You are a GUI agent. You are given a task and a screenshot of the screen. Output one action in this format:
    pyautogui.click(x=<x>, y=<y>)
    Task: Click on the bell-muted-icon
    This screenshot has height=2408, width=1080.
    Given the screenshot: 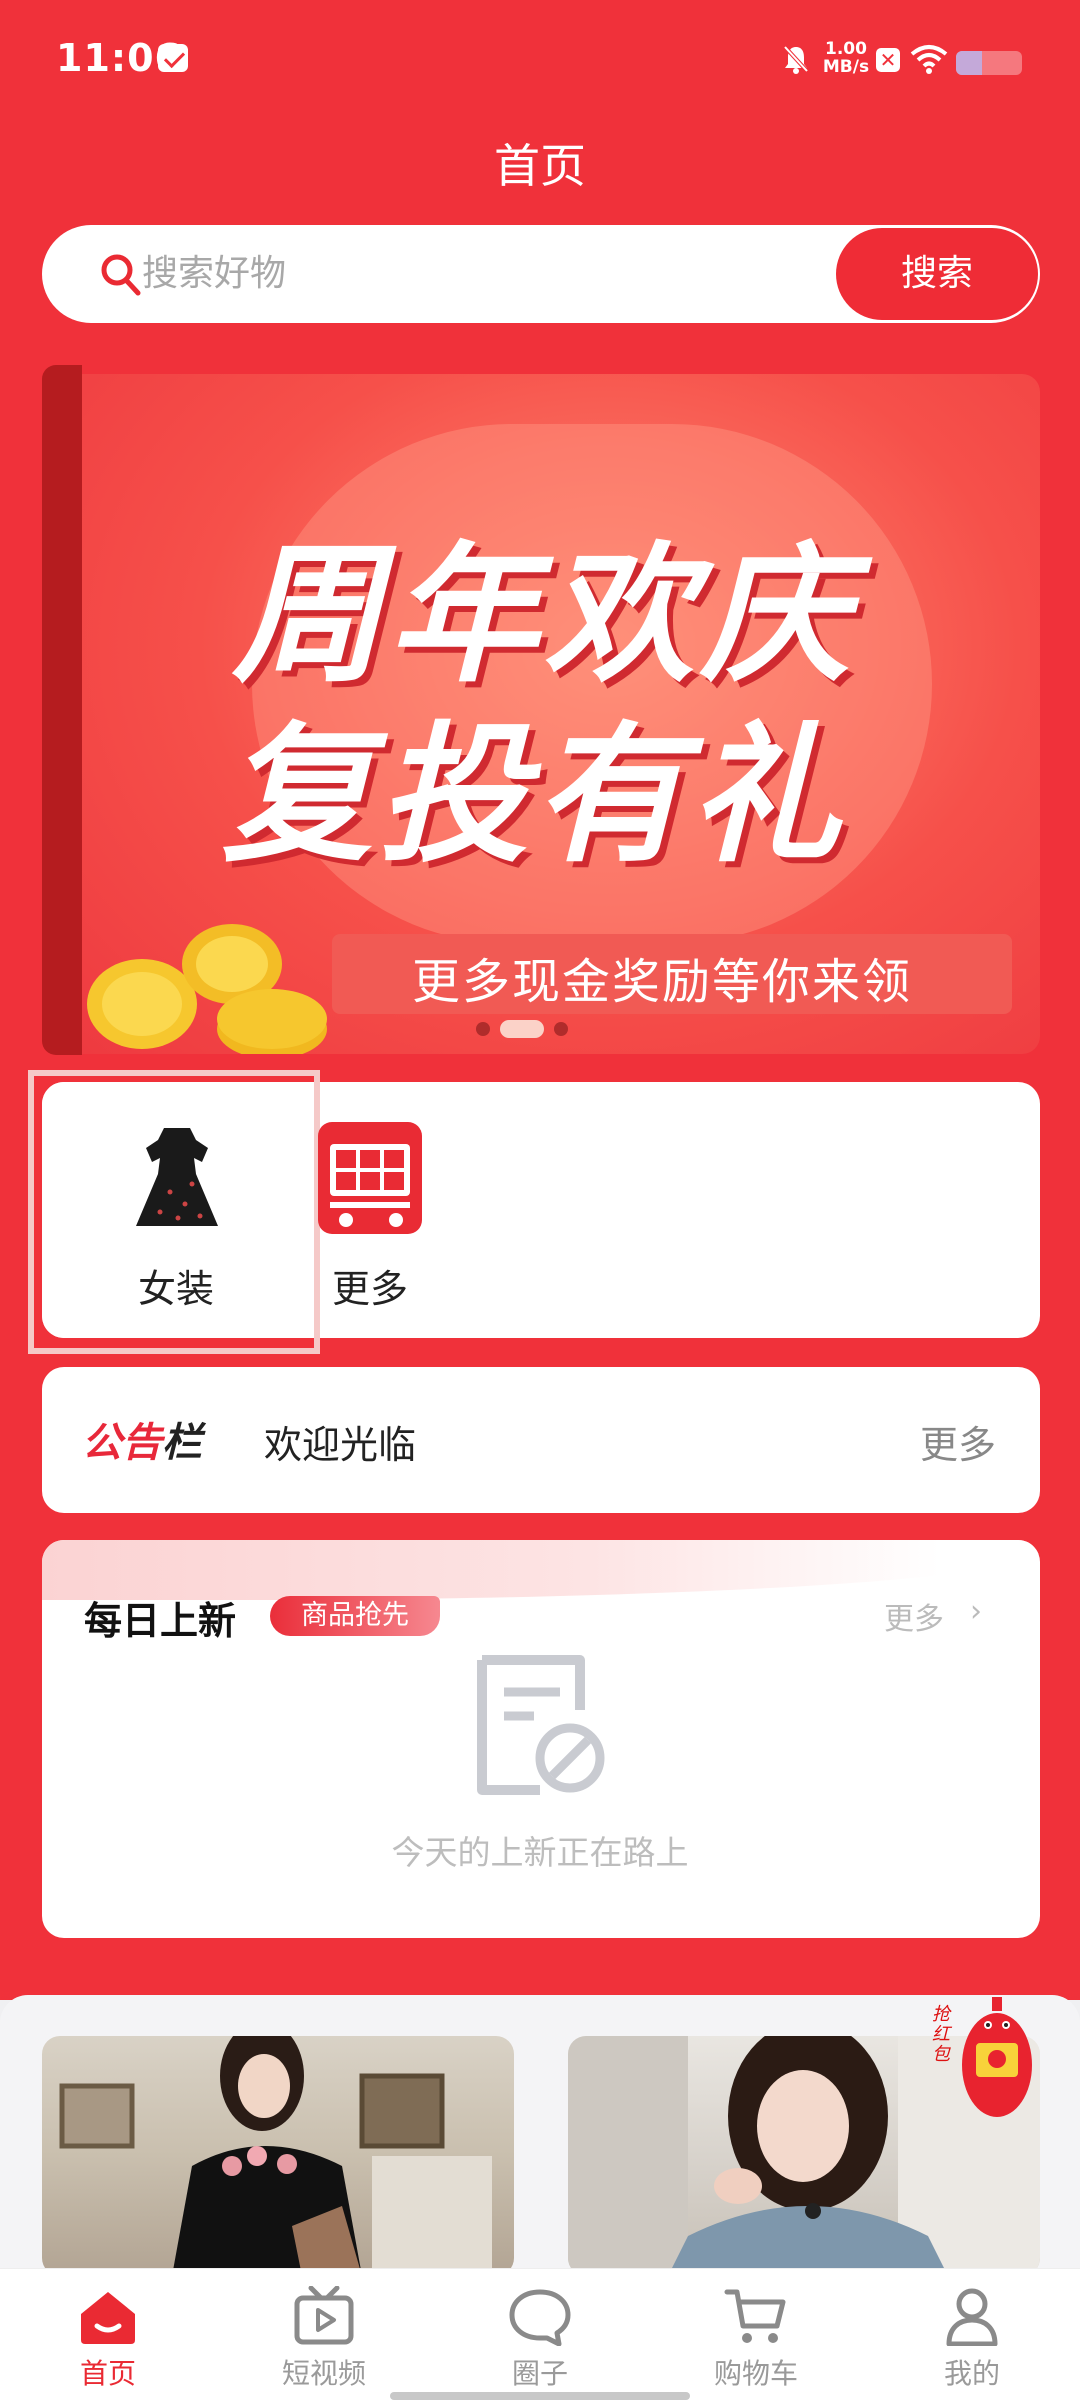 What is the action you would take?
    pyautogui.click(x=796, y=59)
    